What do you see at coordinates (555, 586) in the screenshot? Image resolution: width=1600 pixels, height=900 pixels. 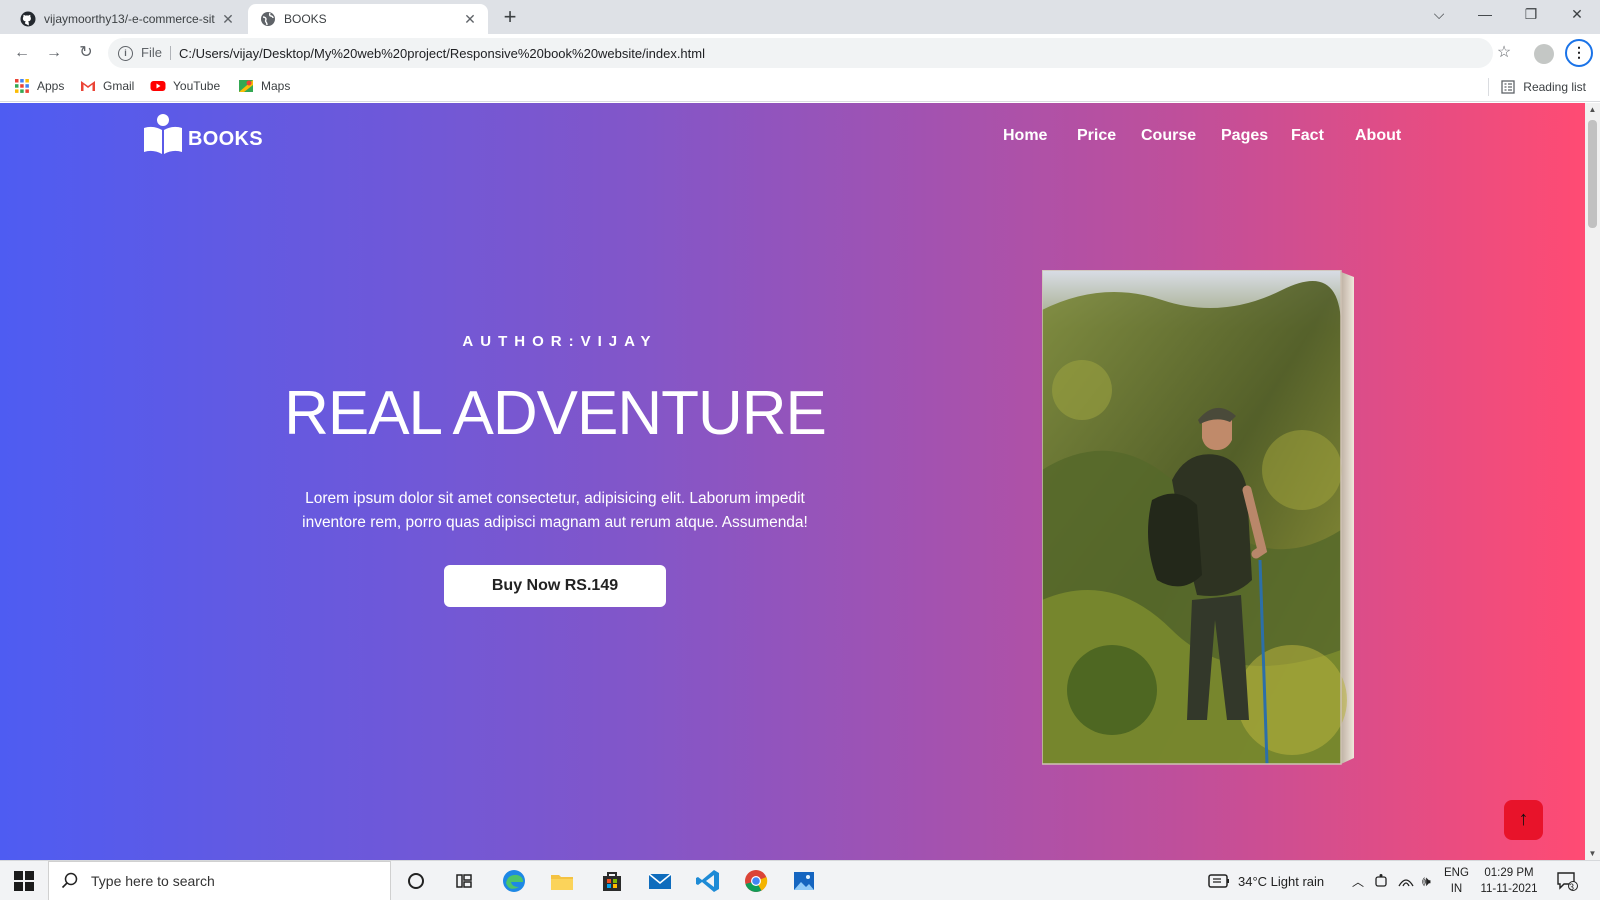 I see `buy-now-button: Buy Now RS.149` at bounding box center [555, 586].